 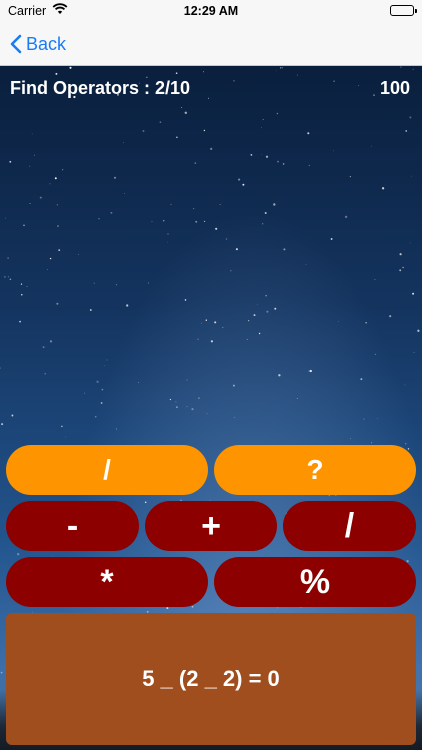 What do you see at coordinates (16, 44) in the screenshot?
I see `chevron-left-icon` at bounding box center [16, 44].